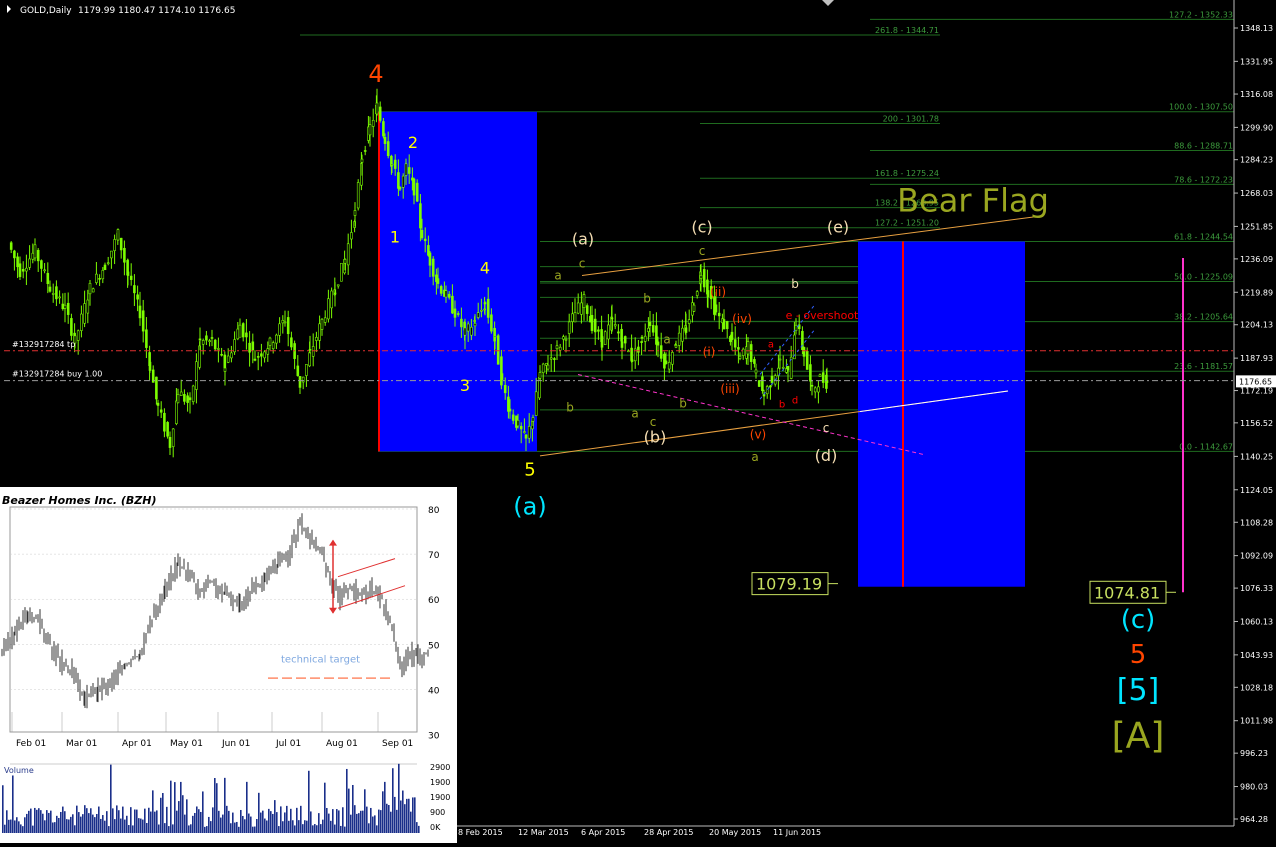 The image size is (1276, 847). What do you see at coordinates (655, 436) in the screenshot?
I see `wave-label: (b)` at bounding box center [655, 436].